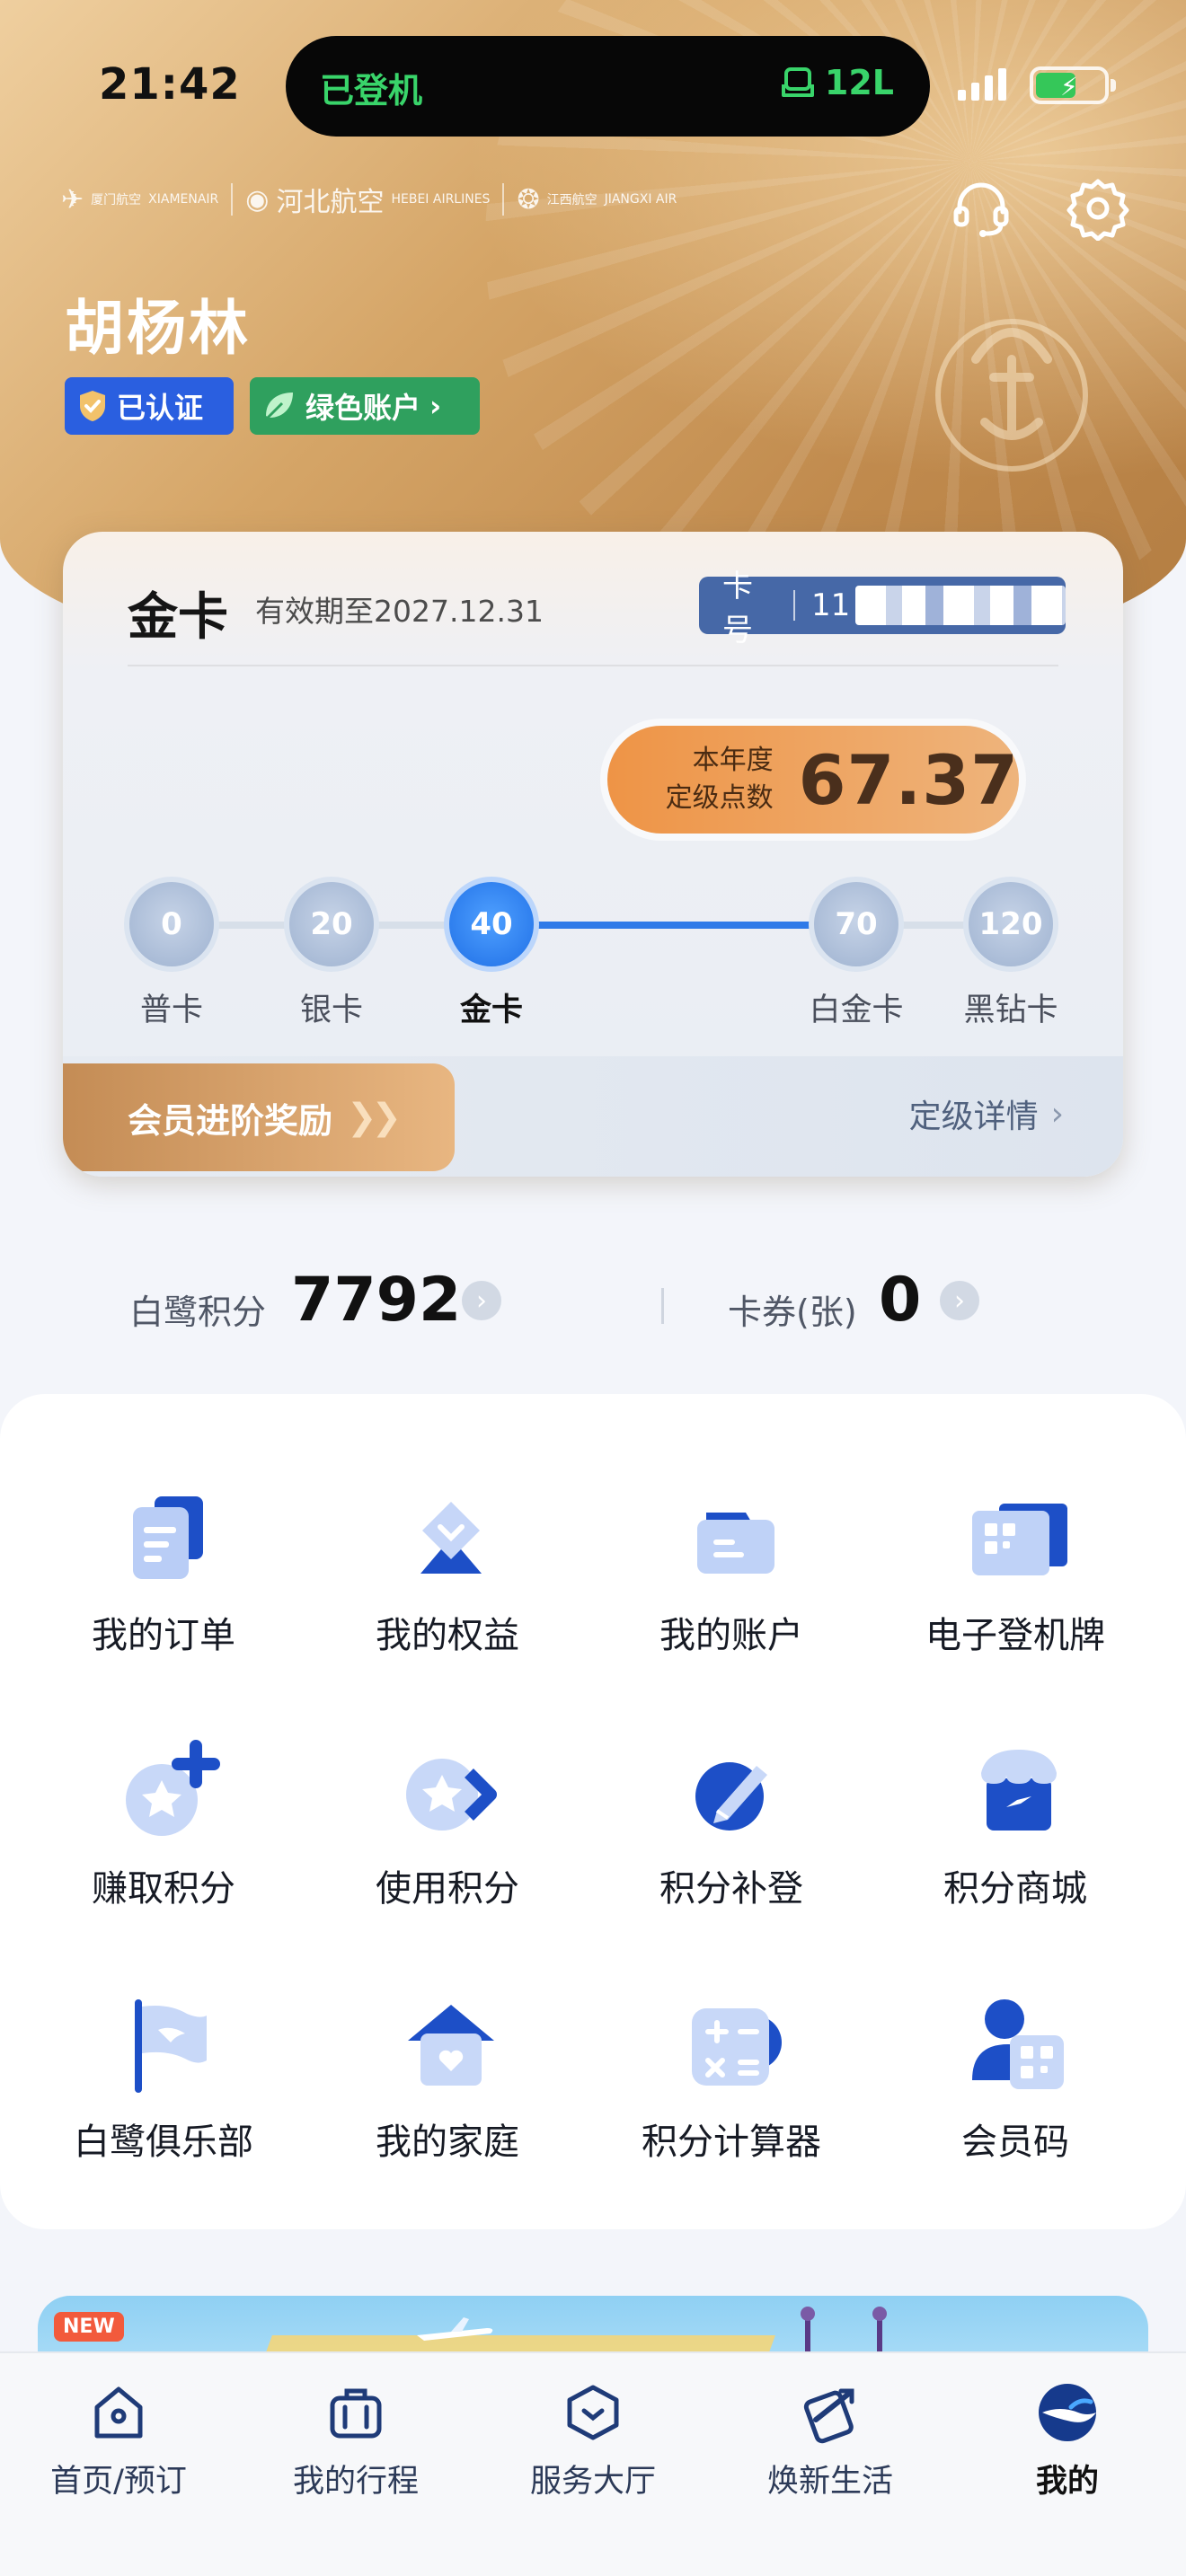 Image resolution: width=1186 pixels, height=2576 pixels. What do you see at coordinates (118, 2412) in the screenshot?
I see `home-icon` at bounding box center [118, 2412].